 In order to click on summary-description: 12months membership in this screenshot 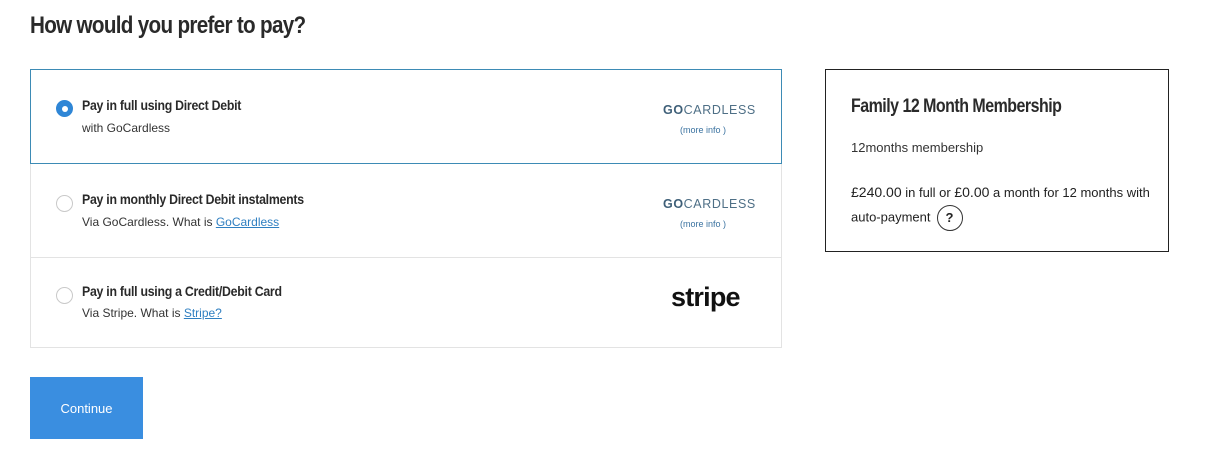, I will do `click(917, 147)`.